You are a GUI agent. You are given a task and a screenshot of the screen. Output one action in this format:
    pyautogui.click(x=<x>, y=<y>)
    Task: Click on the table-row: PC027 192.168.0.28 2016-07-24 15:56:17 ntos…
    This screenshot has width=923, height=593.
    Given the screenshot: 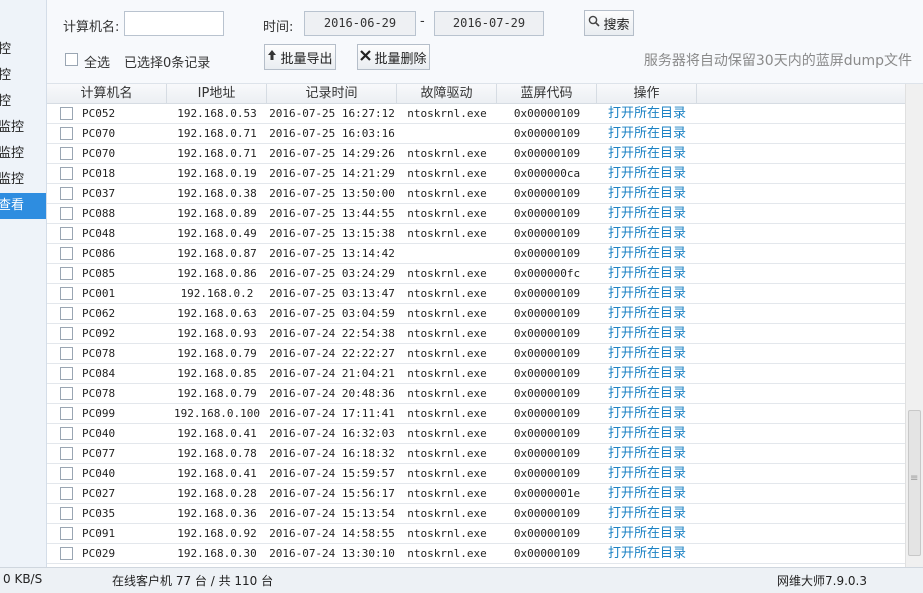 What is the action you would take?
    pyautogui.click(x=476, y=494)
    